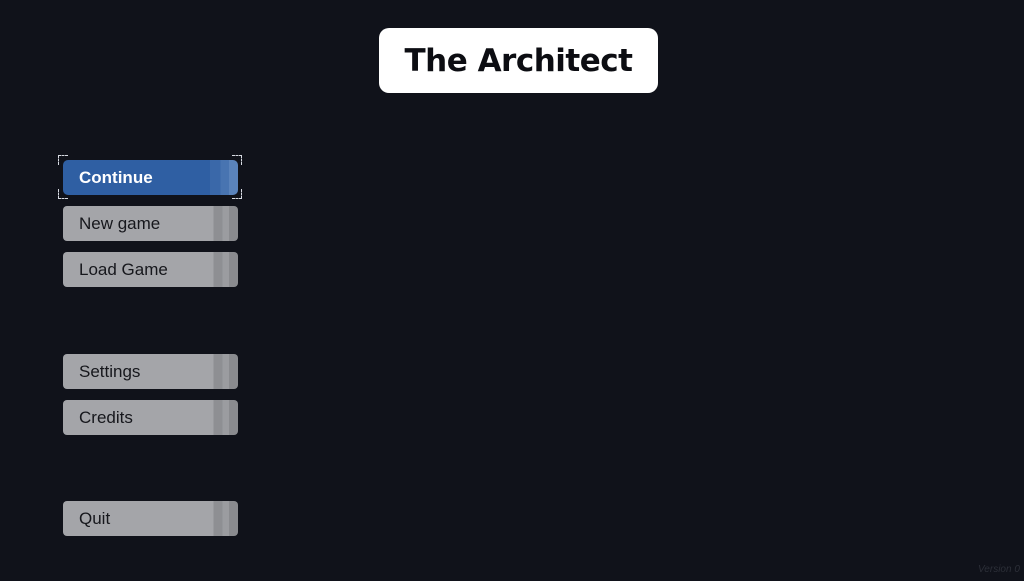  What do you see at coordinates (150, 417) in the screenshot?
I see `credits-button: Credits` at bounding box center [150, 417].